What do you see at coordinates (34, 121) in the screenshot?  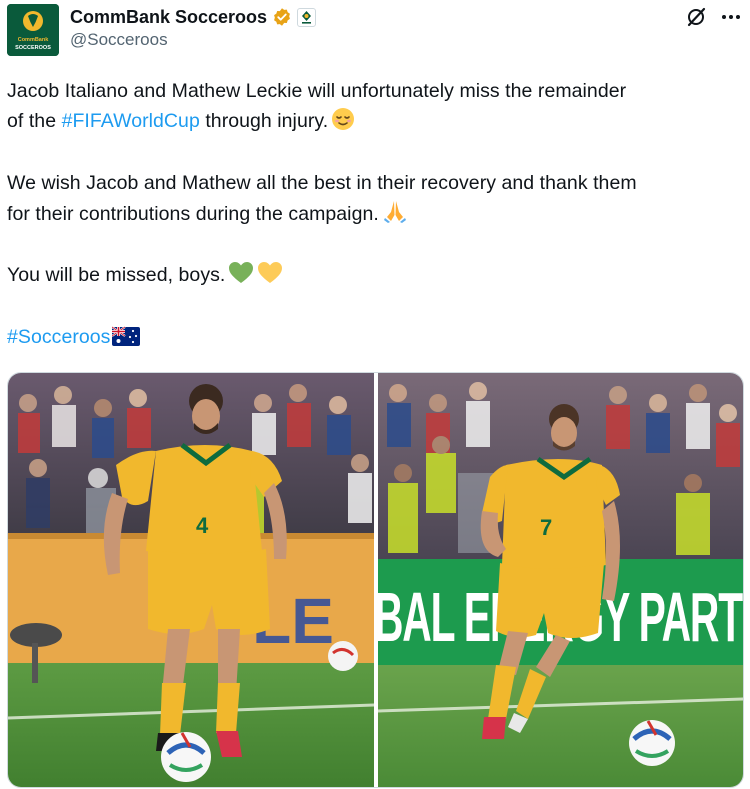 I see `tweet-line-text: of the` at bounding box center [34, 121].